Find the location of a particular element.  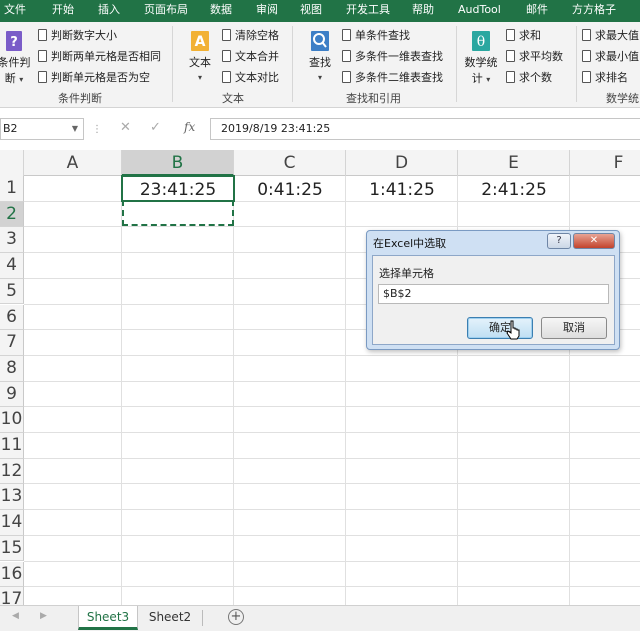

row-header-10: 10 is located at coordinates (12, 420).